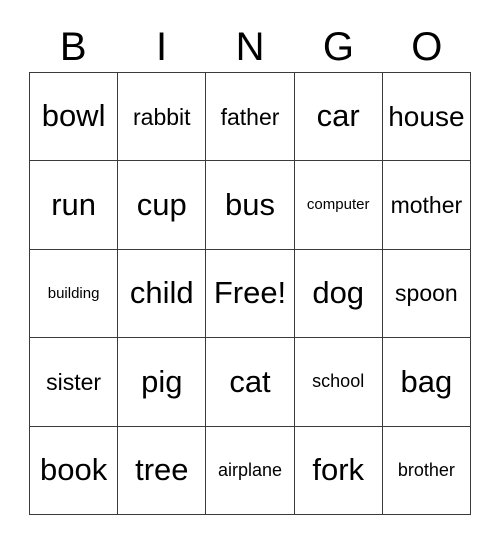  I want to click on bingo-cell: spoon, so click(426, 294).